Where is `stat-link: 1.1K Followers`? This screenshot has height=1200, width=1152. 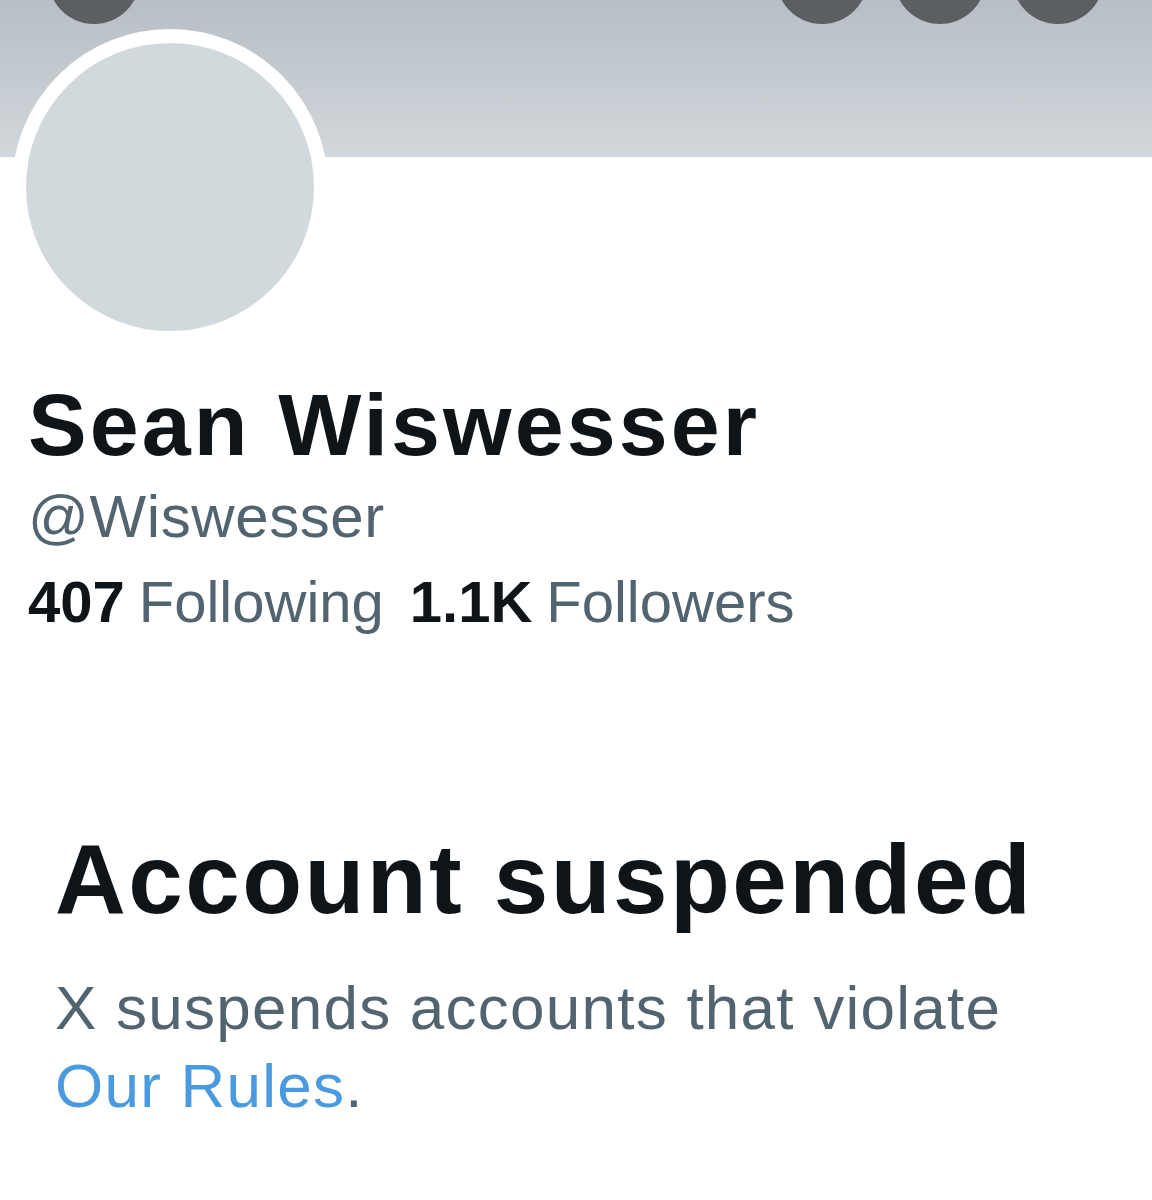
stat-link: 1.1K Followers is located at coordinates (602, 602).